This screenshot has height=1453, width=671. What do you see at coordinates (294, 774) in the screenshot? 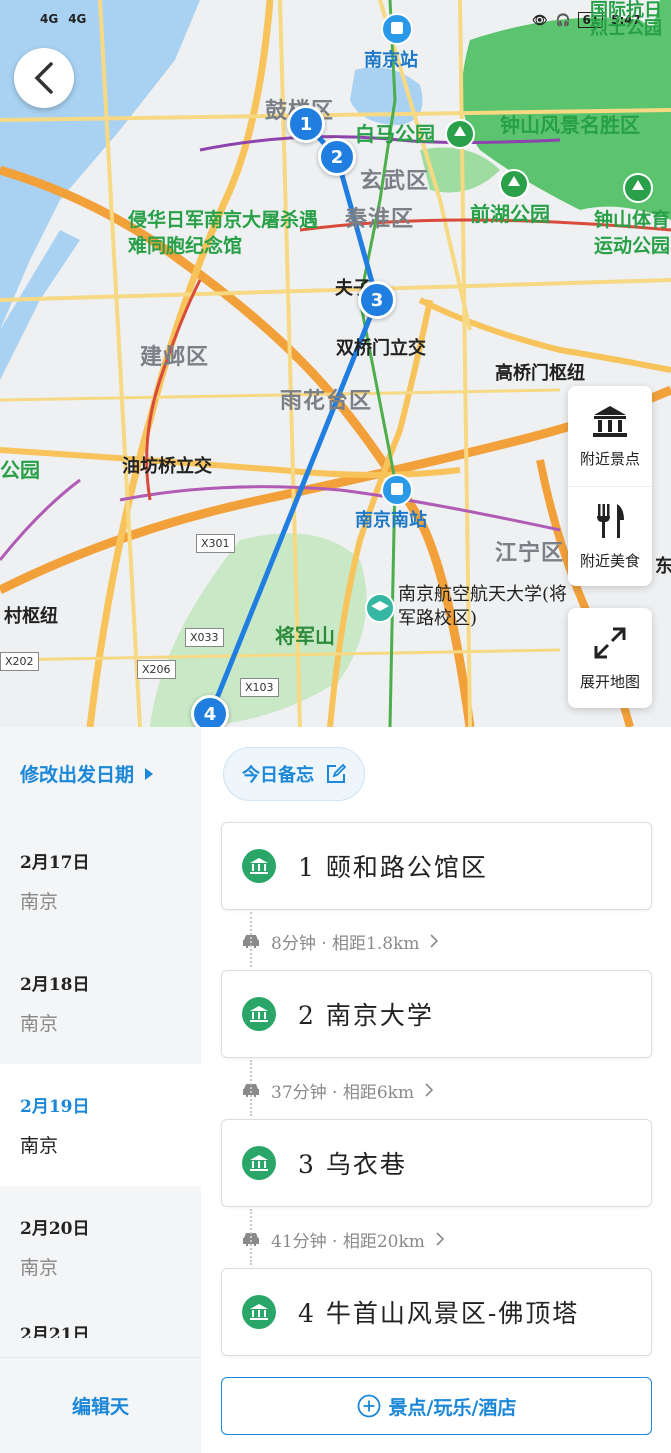
I see `today-memo-button: 今日备忘` at bounding box center [294, 774].